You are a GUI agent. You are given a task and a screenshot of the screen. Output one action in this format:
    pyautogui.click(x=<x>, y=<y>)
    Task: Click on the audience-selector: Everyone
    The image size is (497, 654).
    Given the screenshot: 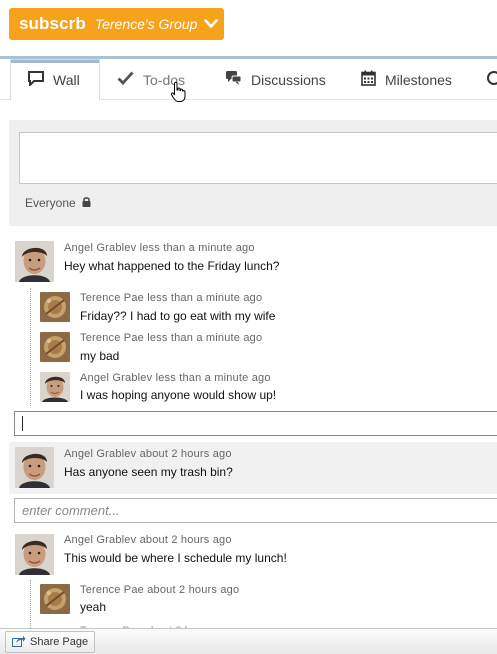 What is the action you would take?
    pyautogui.click(x=58, y=203)
    